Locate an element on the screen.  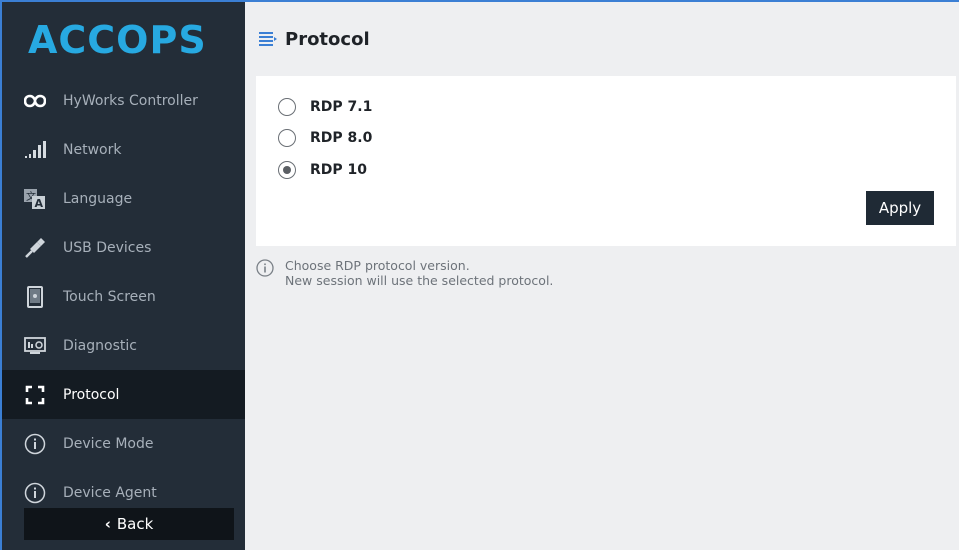
sidebar-item-label: Touch Screen is located at coordinates (109, 296).